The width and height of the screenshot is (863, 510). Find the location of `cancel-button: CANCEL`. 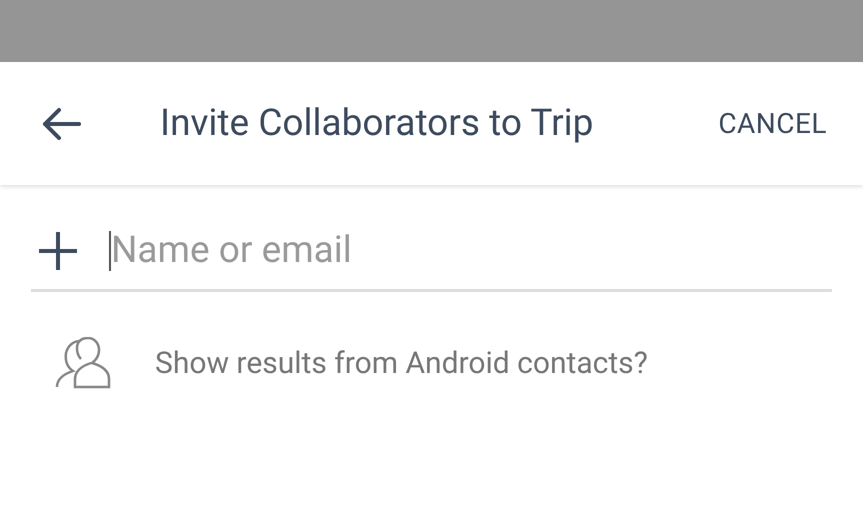

cancel-button: CANCEL is located at coordinates (772, 123).